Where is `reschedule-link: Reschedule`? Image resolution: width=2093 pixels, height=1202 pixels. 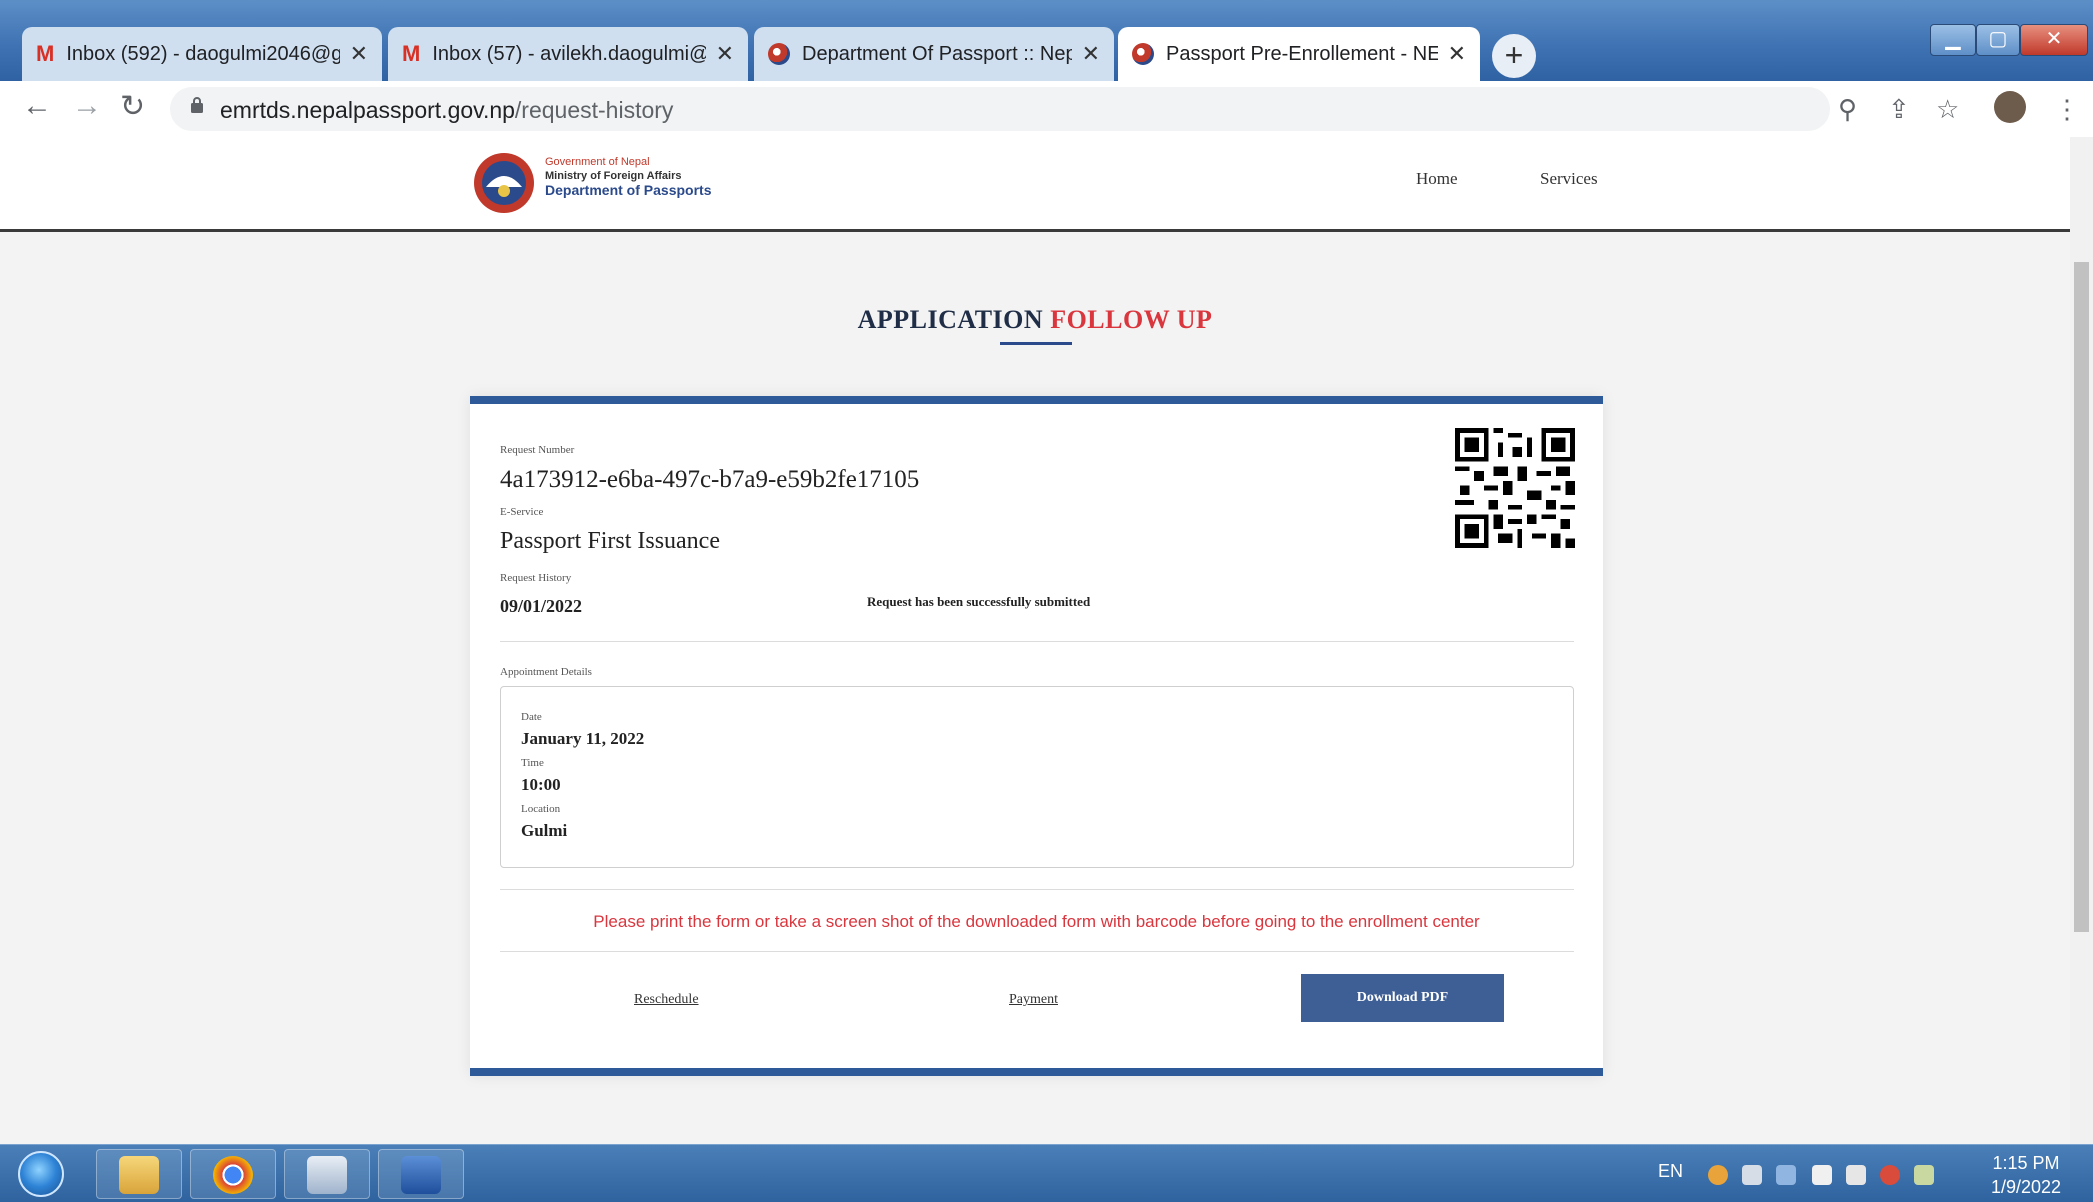 reschedule-link: Reschedule is located at coordinates (666, 1000).